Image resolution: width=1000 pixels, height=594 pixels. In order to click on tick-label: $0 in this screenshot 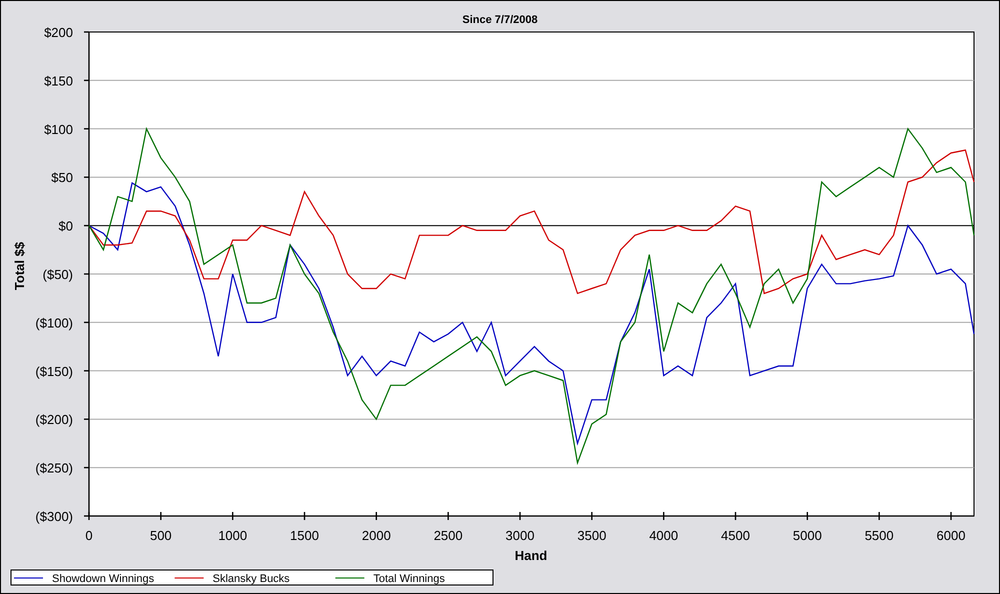, I will do `click(65, 226)`.